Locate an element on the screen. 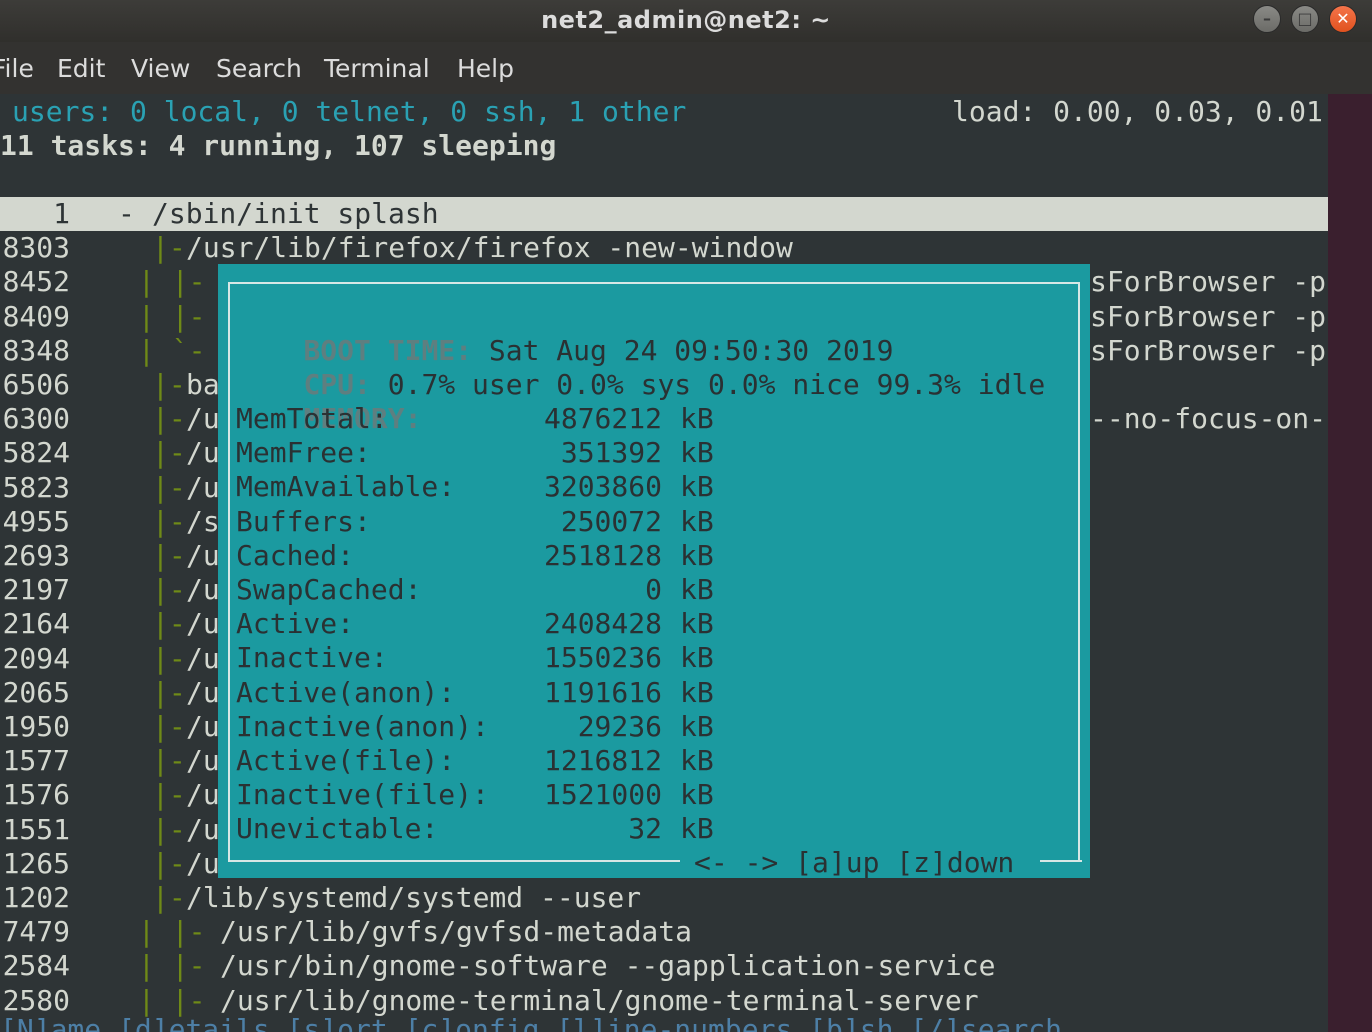  memory-row-label: Inactive(anon): is located at coordinates (362, 726).